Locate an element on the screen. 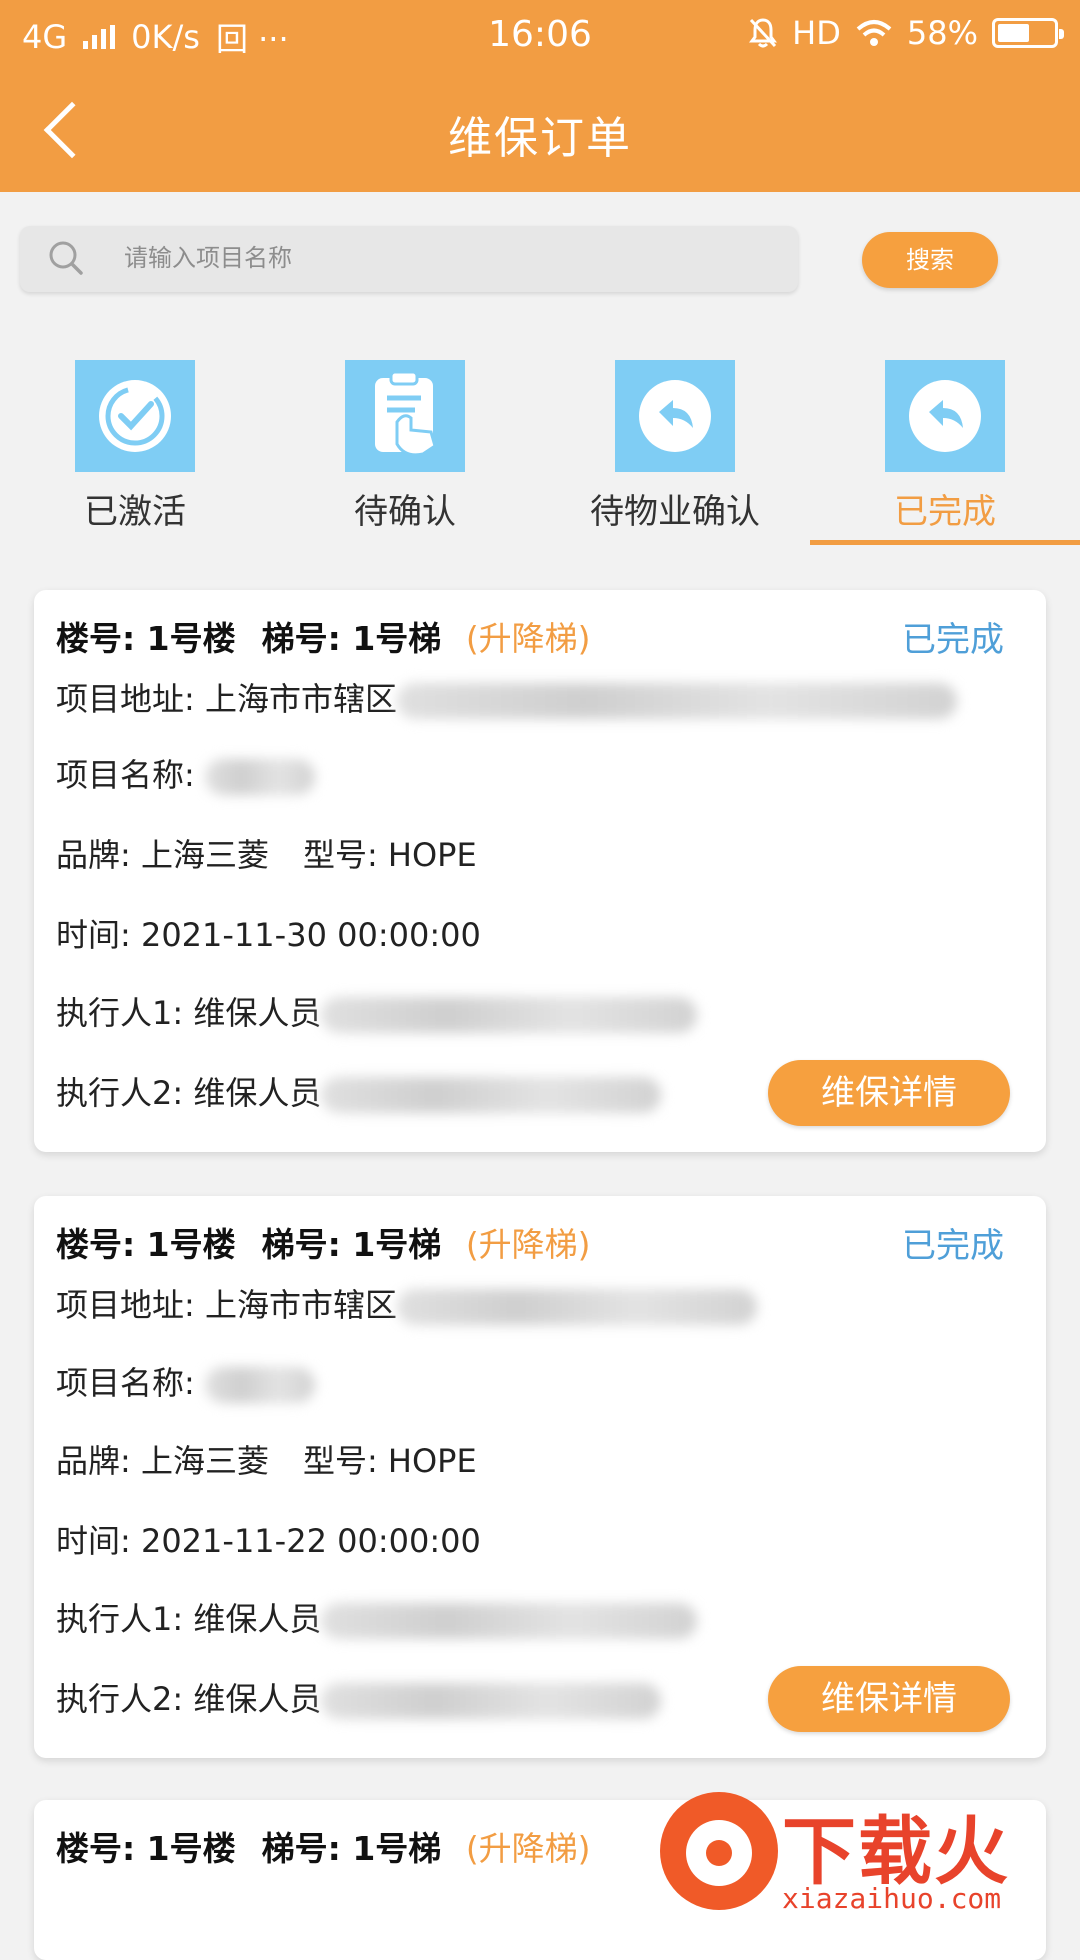 Image resolution: width=1080 pixels, height=1960 pixels. search-input is located at coordinates (444, 259).